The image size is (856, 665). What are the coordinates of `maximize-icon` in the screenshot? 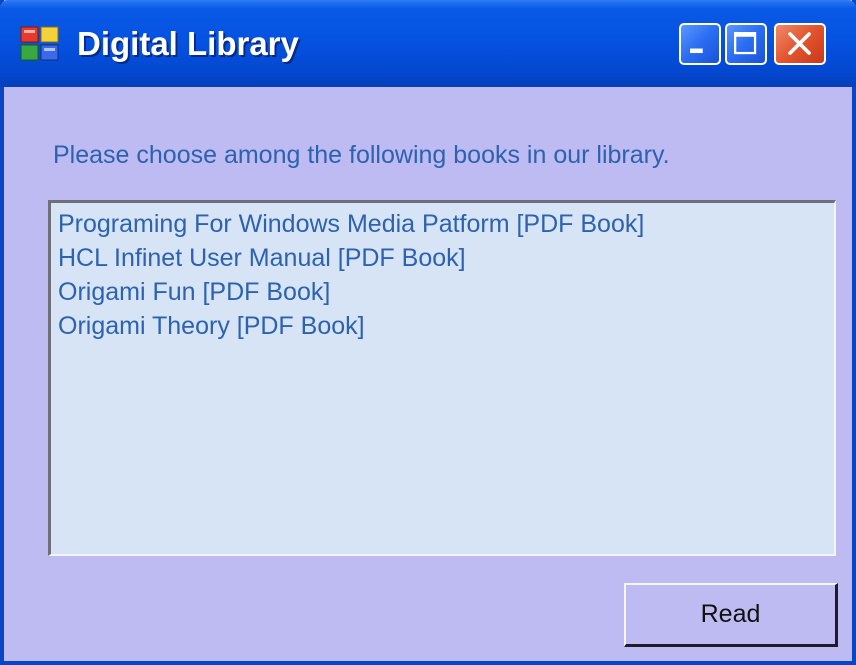 It's located at (745, 43).